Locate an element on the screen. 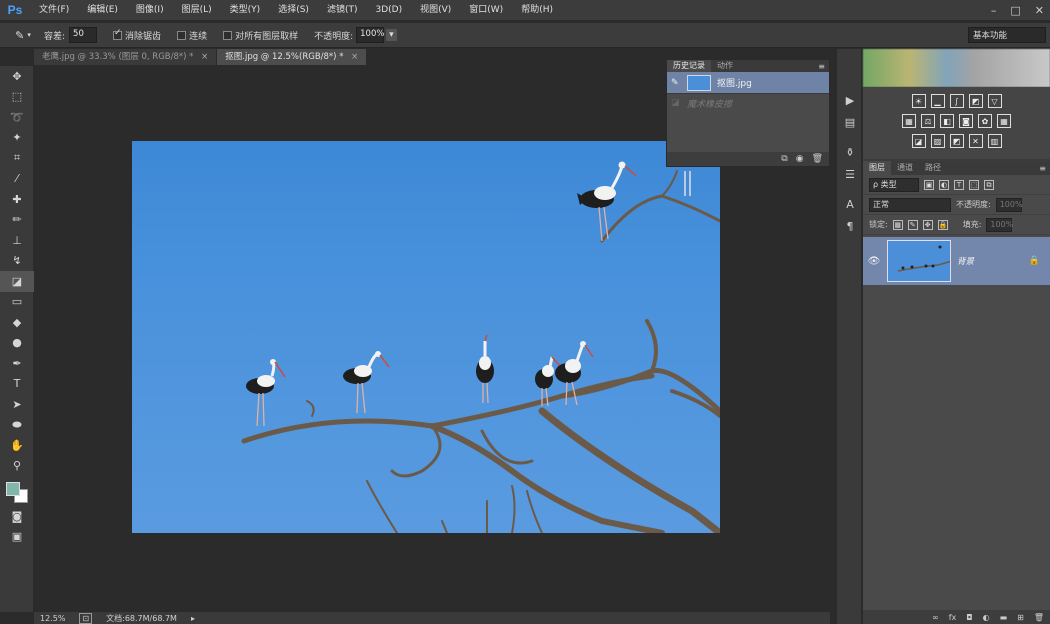  eyedropper-tool-icon: ⁄ is located at coordinates (17, 179).